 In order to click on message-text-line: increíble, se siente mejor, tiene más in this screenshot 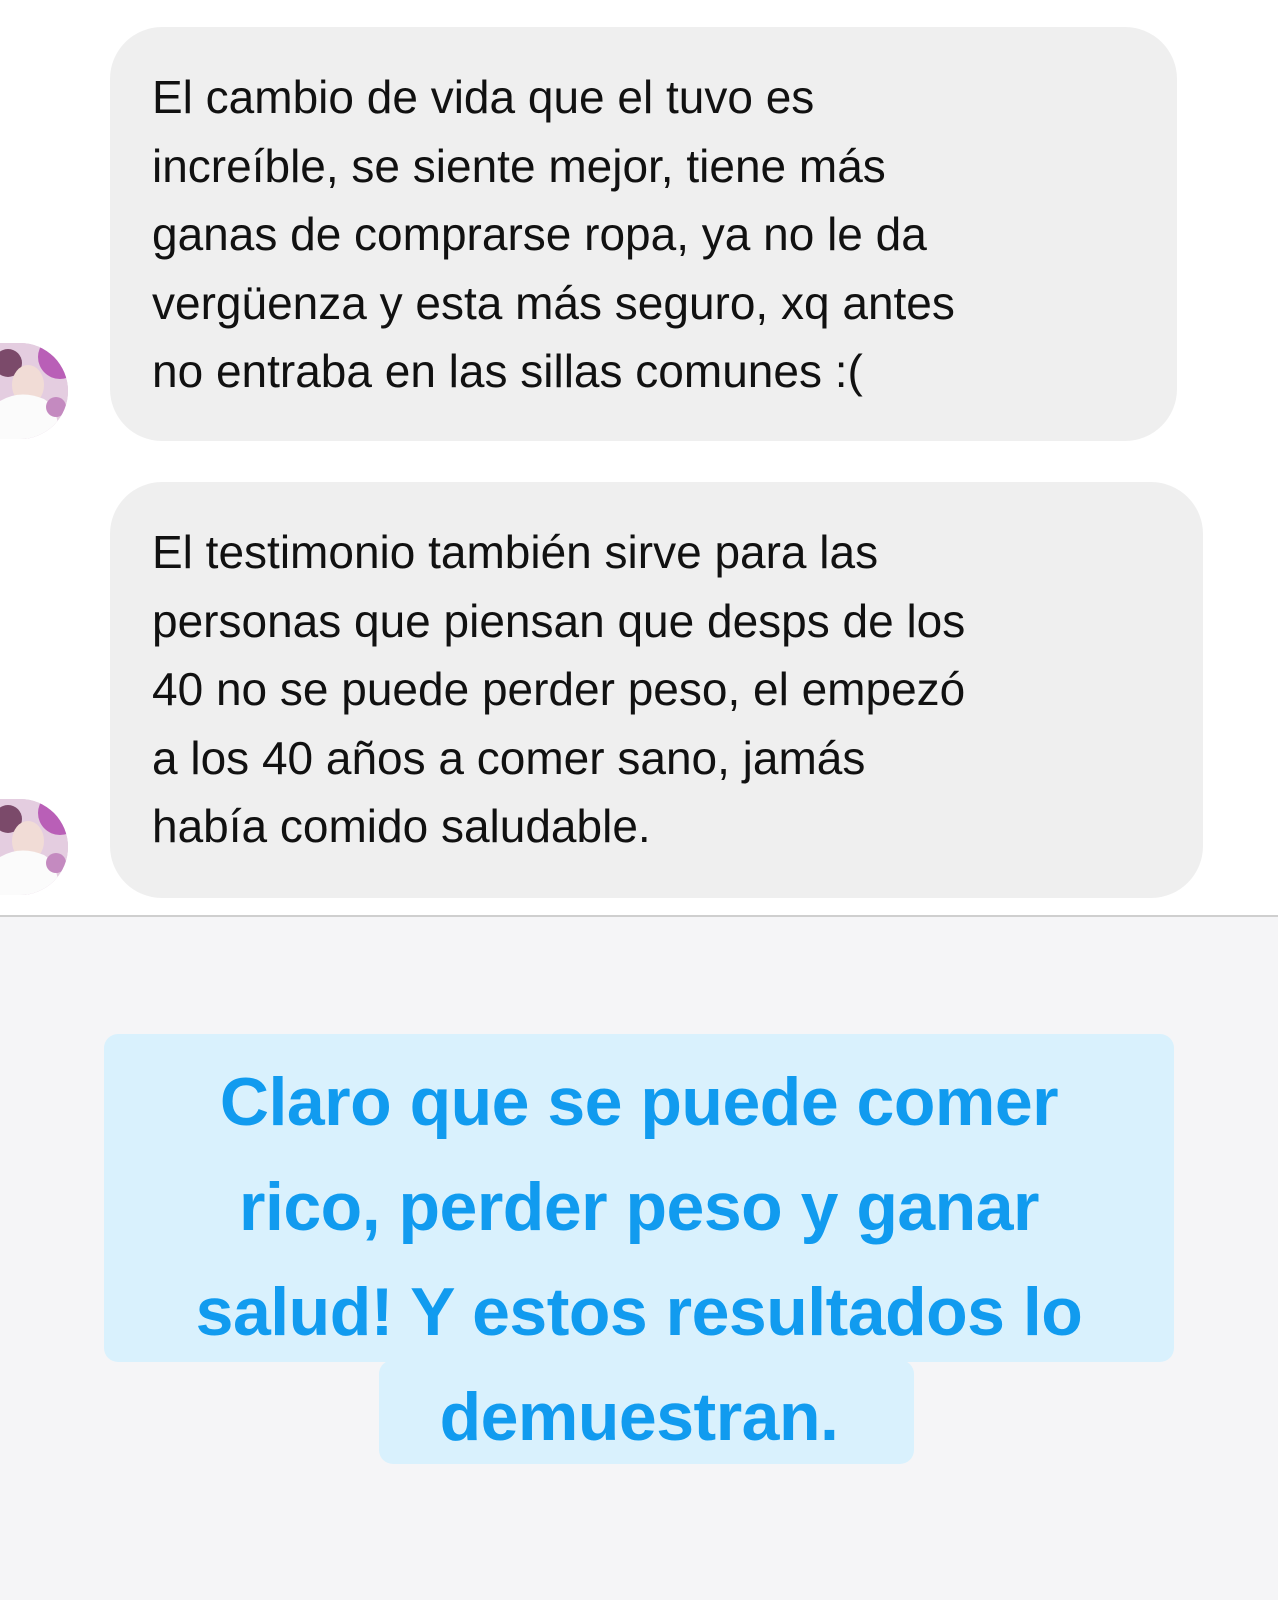, I will do `click(519, 165)`.